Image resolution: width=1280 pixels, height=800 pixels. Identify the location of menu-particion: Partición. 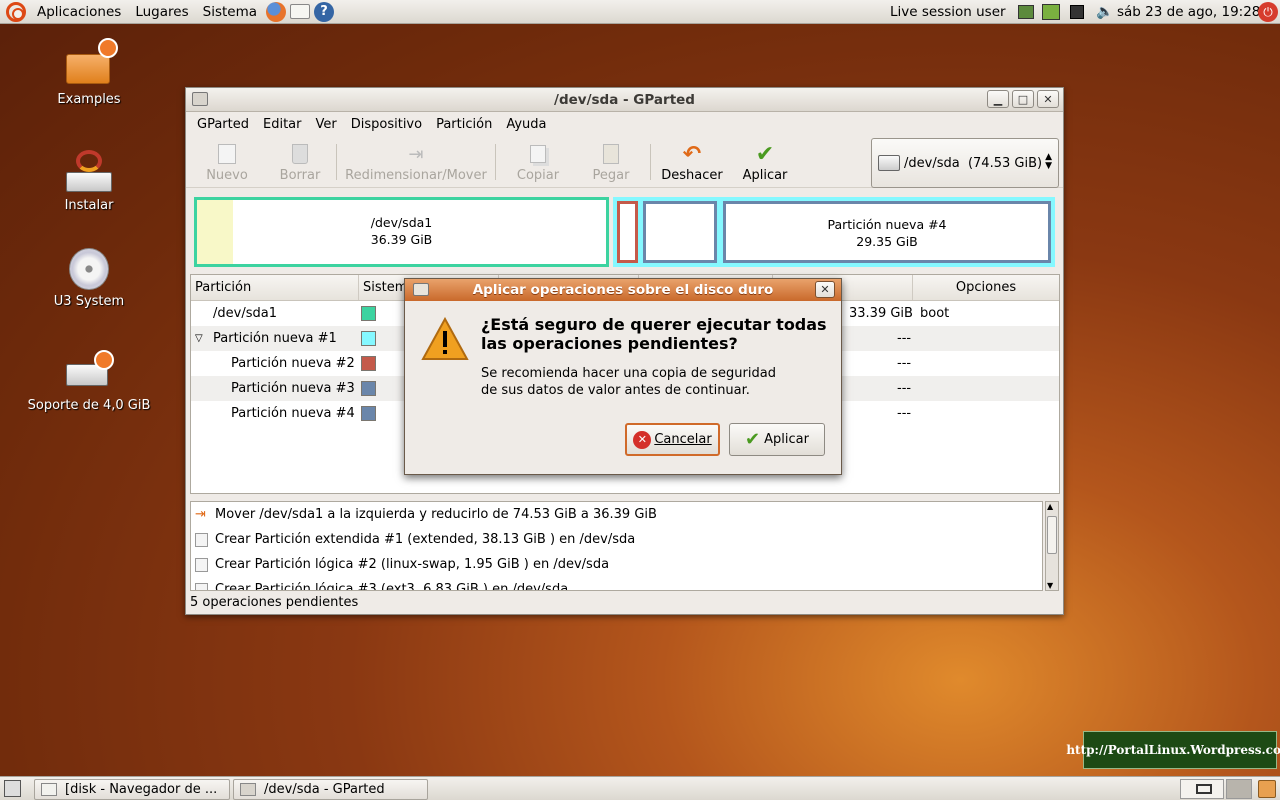
(464, 124).